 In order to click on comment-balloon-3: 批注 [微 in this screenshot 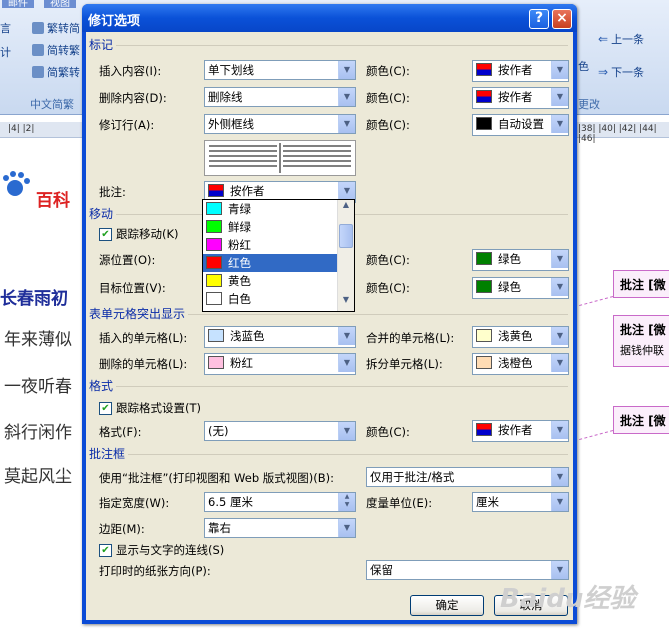, I will do `click(641, 420)`.